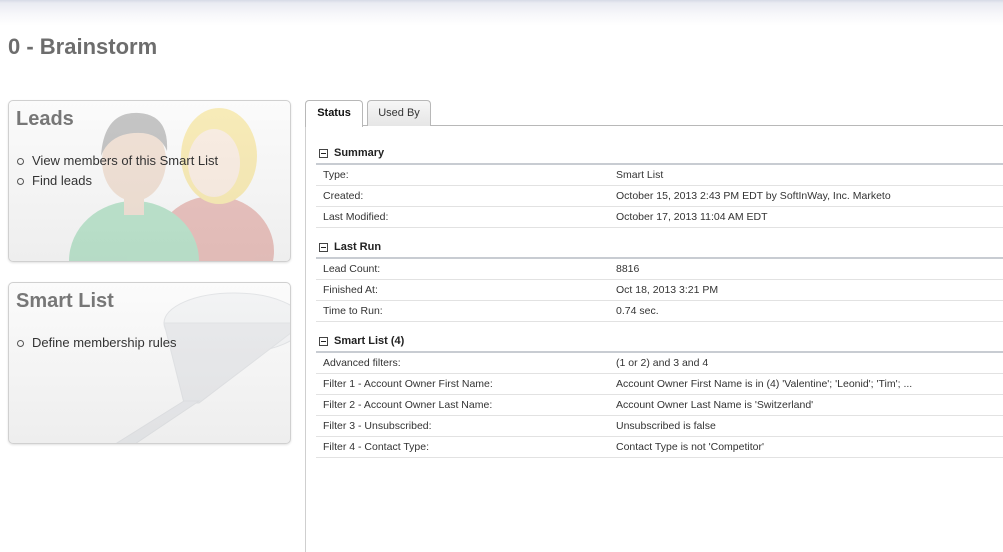 The width and height of the screenshot is (1003, 552). Describe the element at coordinates (305, 339) in the screenshot. I see `panel-divider` at that location.